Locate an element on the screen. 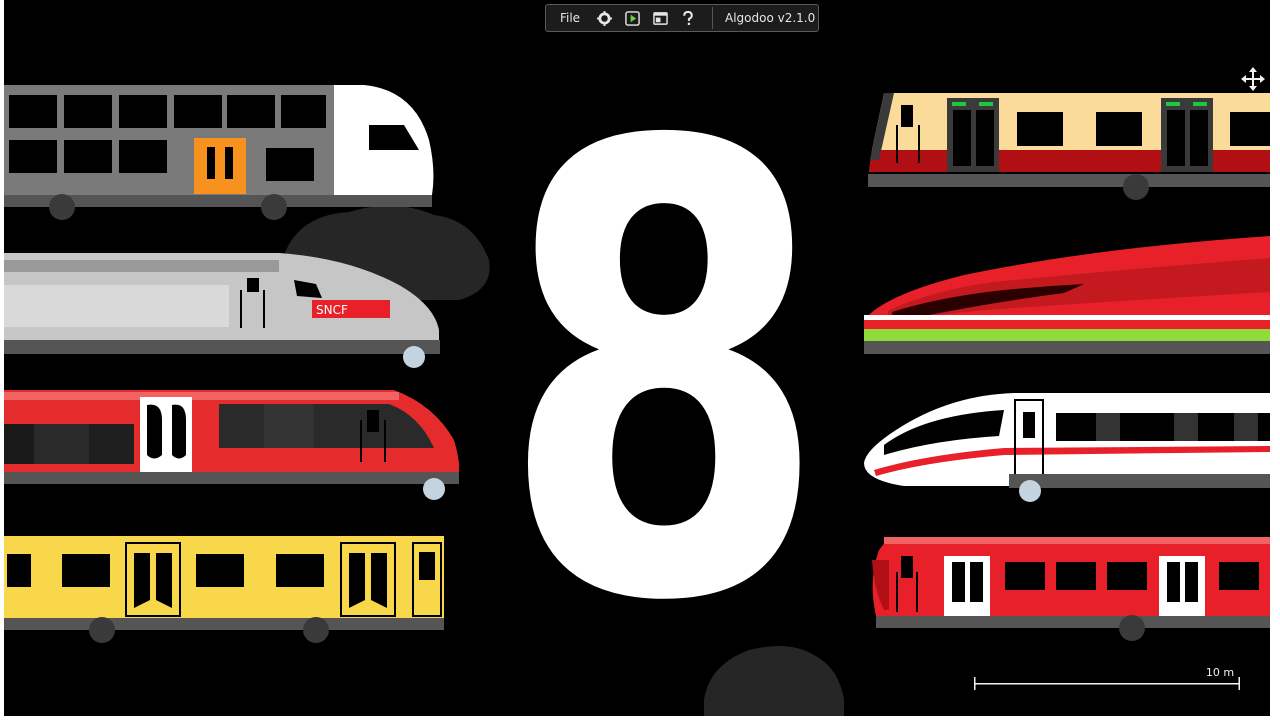 Image resolution: width=1280 pixels, height=720 pixels. toolbar-separator is located at coordinates (712, 18).